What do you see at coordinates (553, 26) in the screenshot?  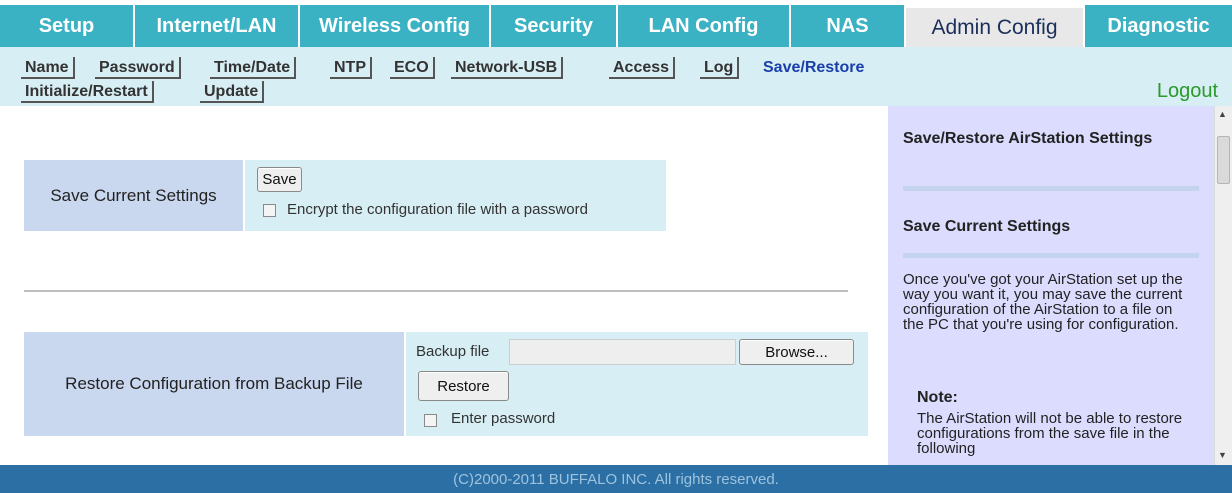 I see `tab-security: Security` at bounding box center [553, 26].